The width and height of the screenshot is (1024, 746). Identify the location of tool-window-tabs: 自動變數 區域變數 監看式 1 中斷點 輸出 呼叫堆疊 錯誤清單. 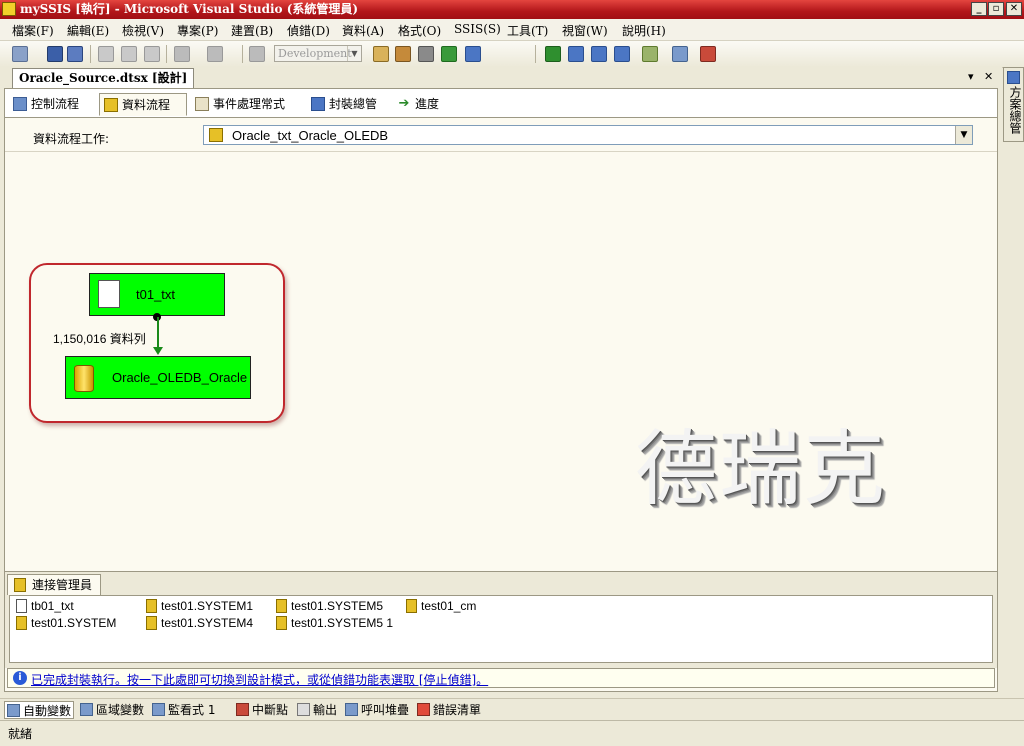
(512, 709).